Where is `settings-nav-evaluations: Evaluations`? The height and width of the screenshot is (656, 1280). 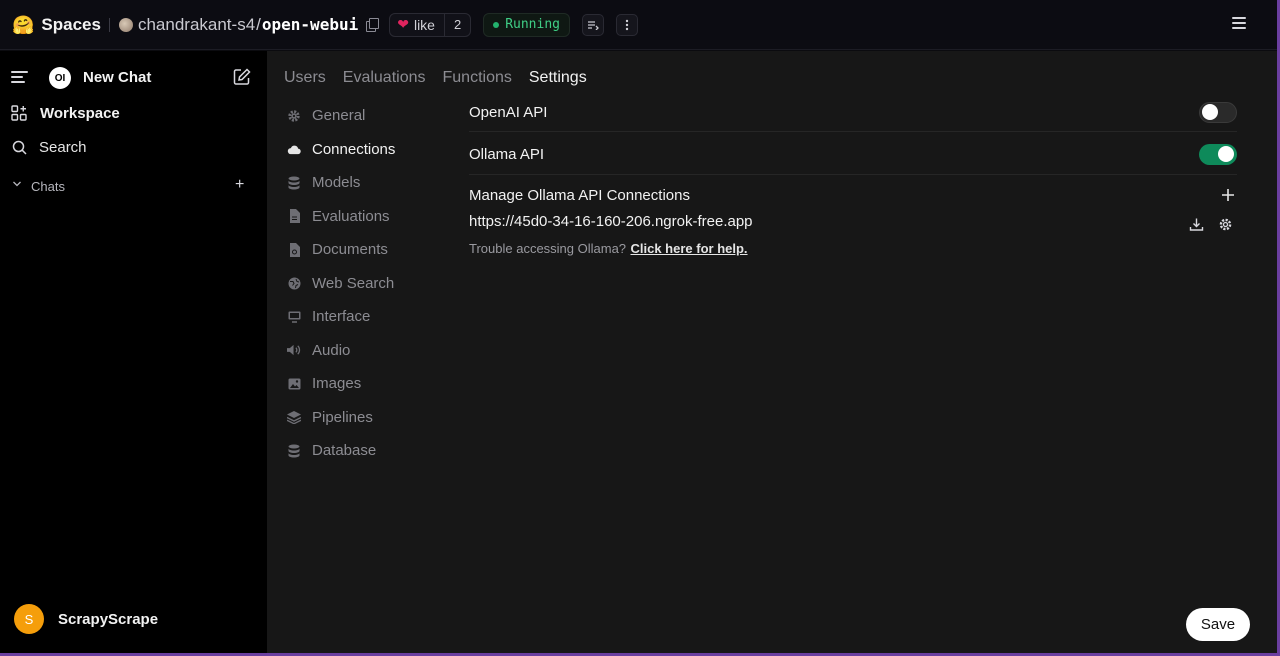
settings-nav-evaluations: Evaluations is located at coordinates (341, 217).